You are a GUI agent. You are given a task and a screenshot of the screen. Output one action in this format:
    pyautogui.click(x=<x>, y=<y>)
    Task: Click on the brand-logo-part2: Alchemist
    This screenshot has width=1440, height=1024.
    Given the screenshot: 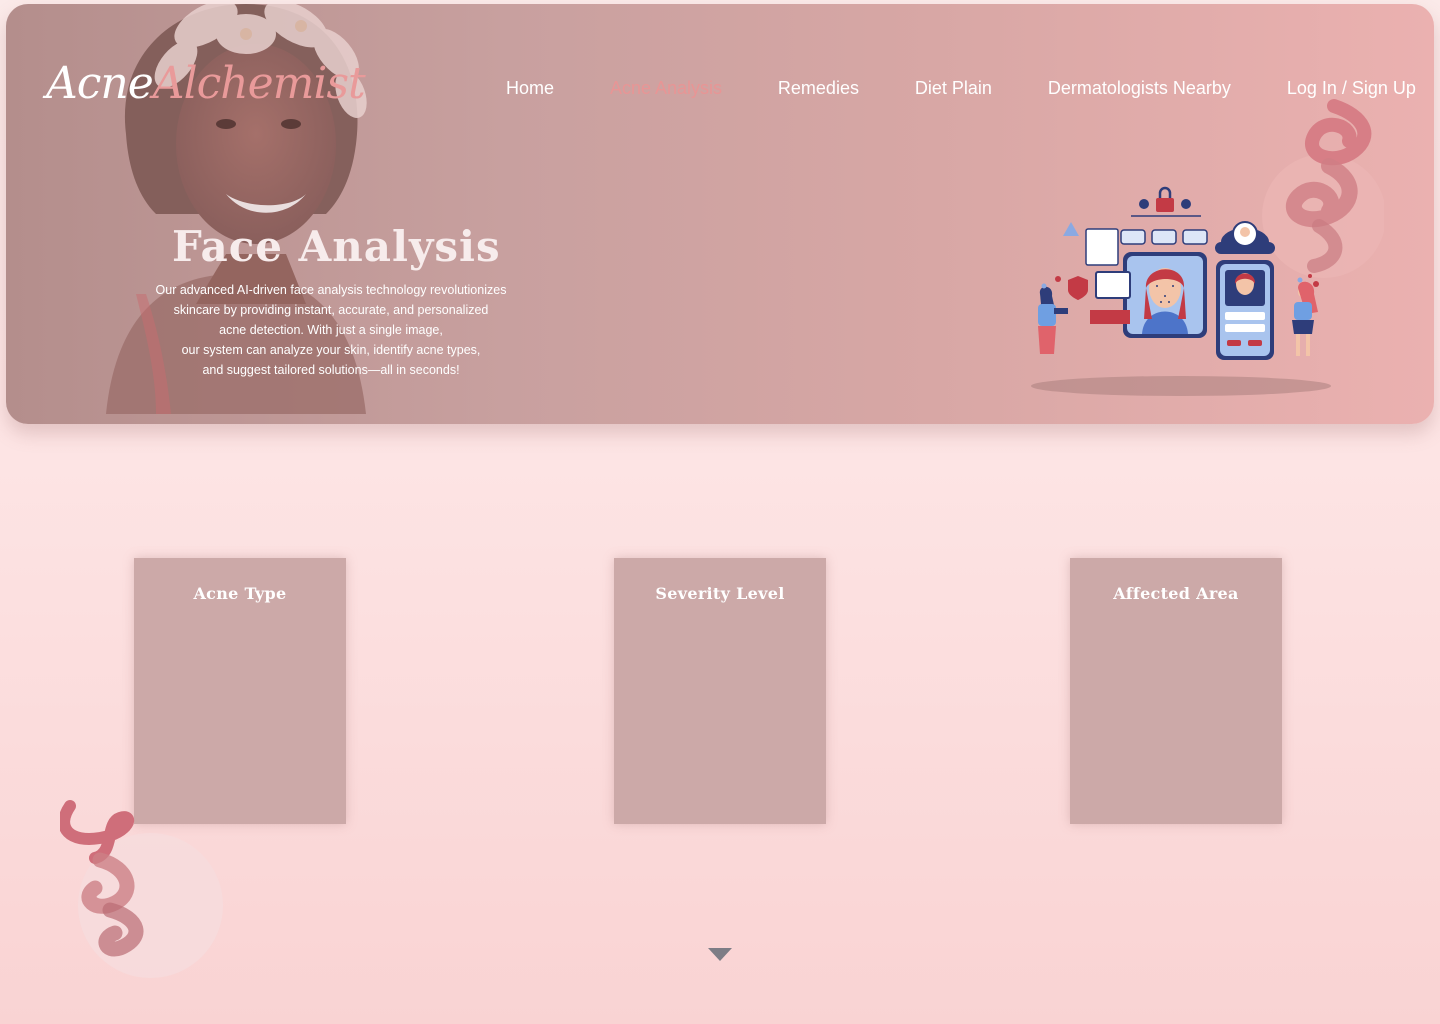 What is the action you would take?
    pyautogui.click(x=259, y=83)
    